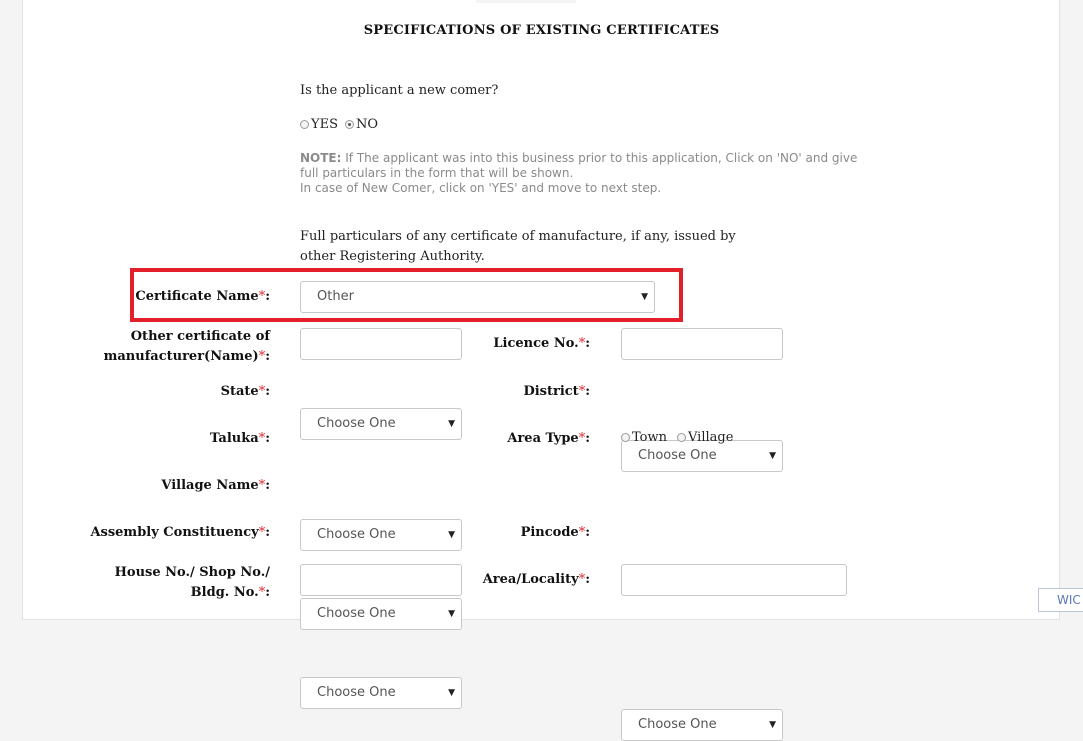 This screenshot has width=1083, height=741. Describe the element at coordinates (548, 438) in the screenshot. I see `area-type-label: Area Type*:` at that location.